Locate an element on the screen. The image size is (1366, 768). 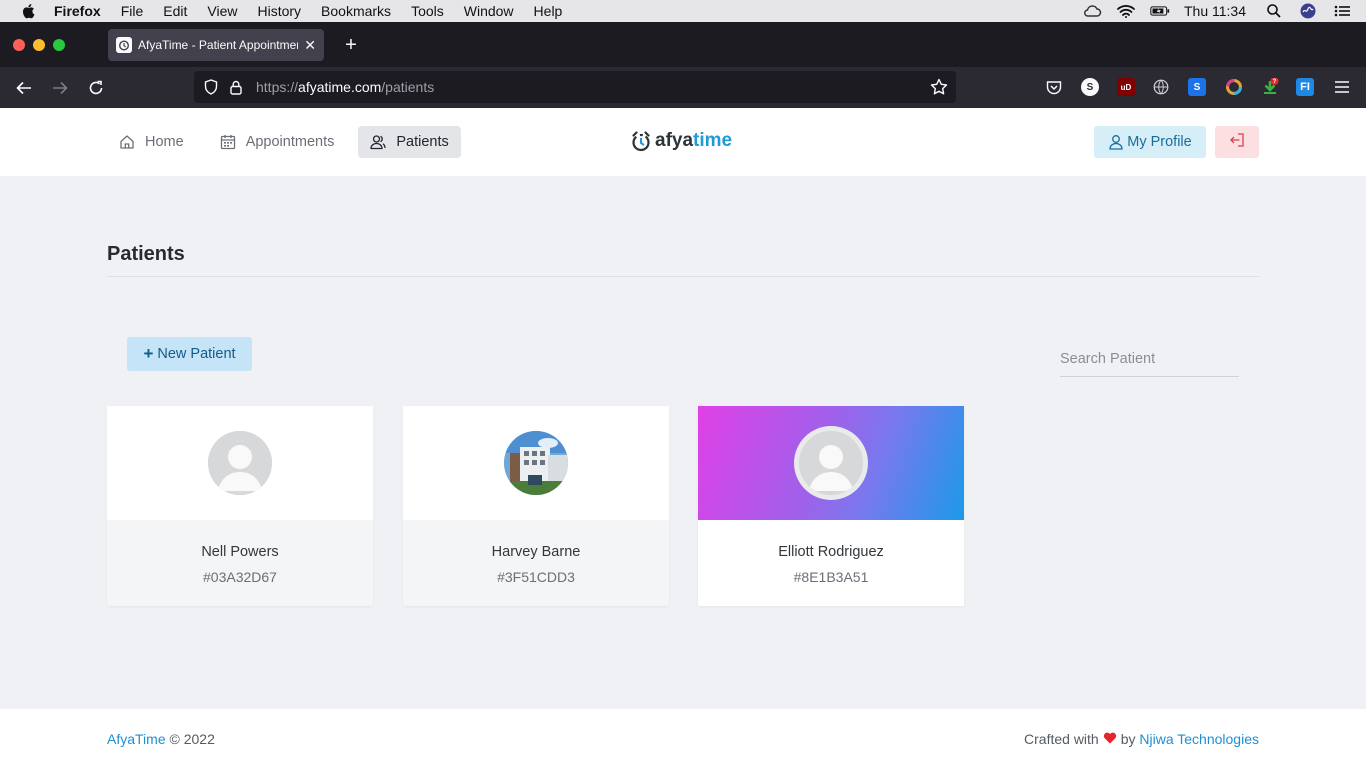
home-icon is located at coordinates (127, 142).